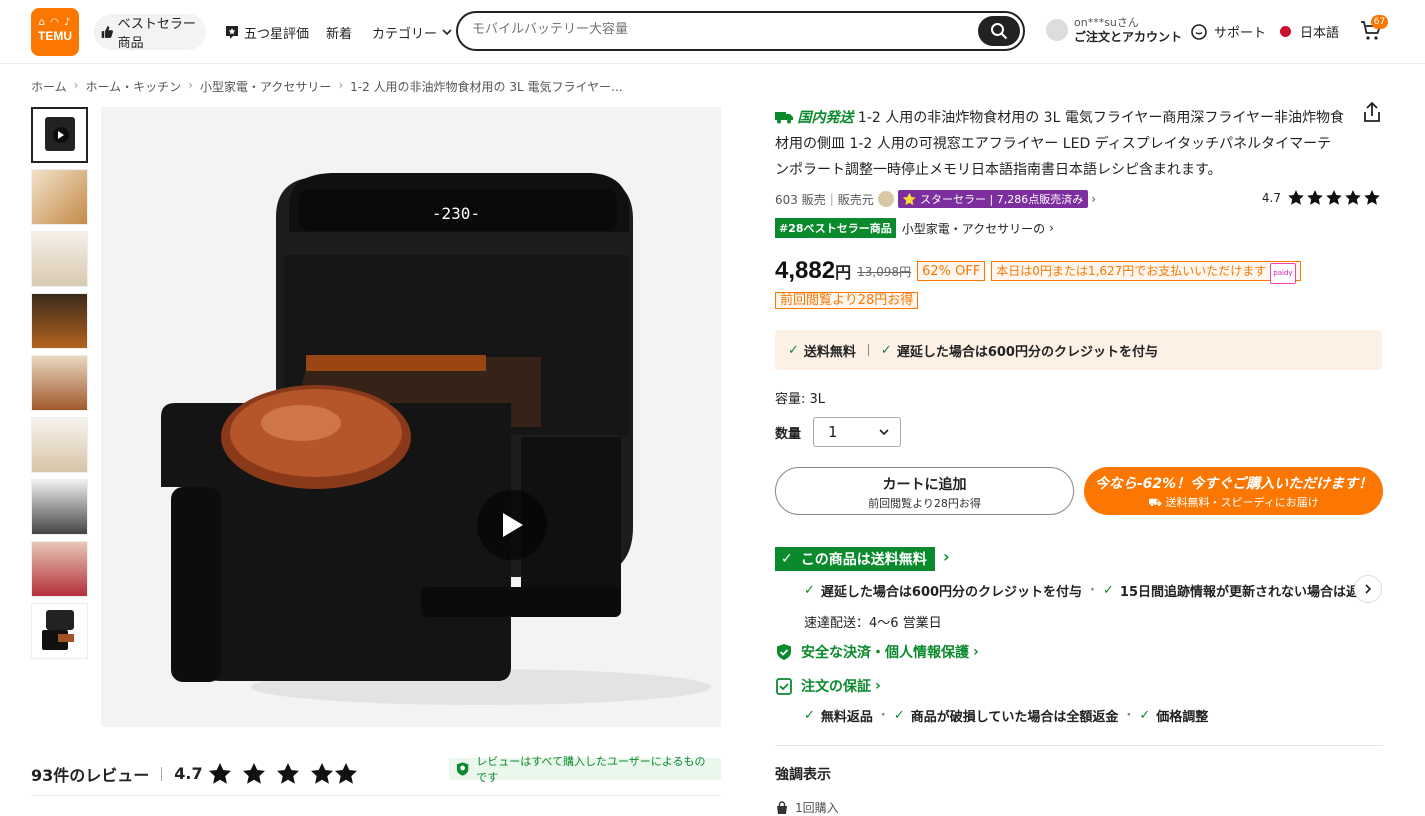 This screenshot has width=1425, height=816. I want to click on bestseller-rank: #28ベストセラー商品 小型家電・アクセサリーの ›, so click(914, 228).